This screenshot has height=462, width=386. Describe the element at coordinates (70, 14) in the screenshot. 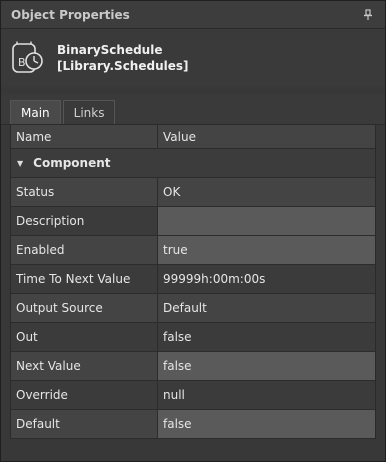

I see `panel-title: Object Properties` at that location.